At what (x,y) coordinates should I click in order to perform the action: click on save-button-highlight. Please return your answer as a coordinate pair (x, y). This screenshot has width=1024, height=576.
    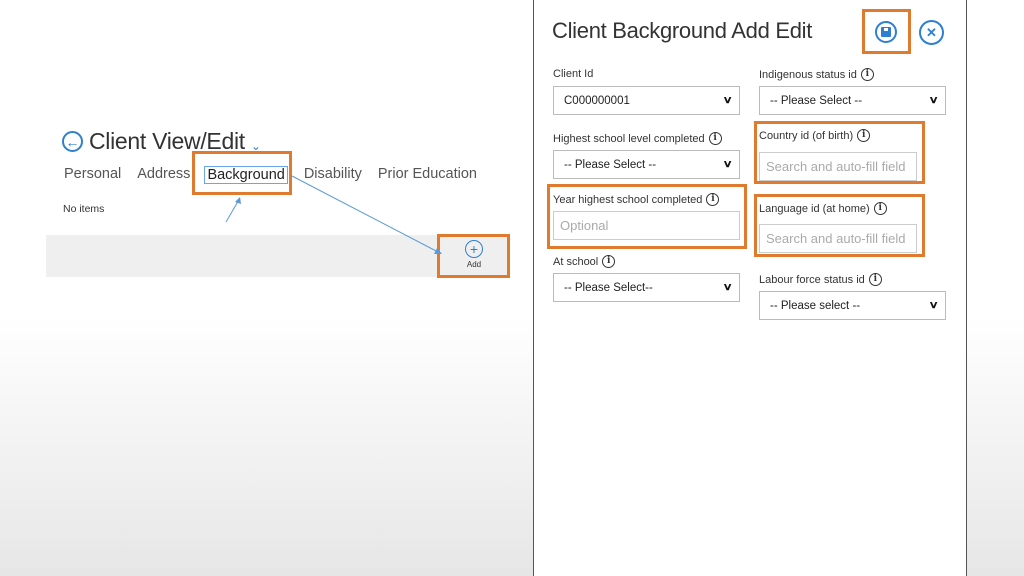
    Looking at the image, I should click on (886, 31).